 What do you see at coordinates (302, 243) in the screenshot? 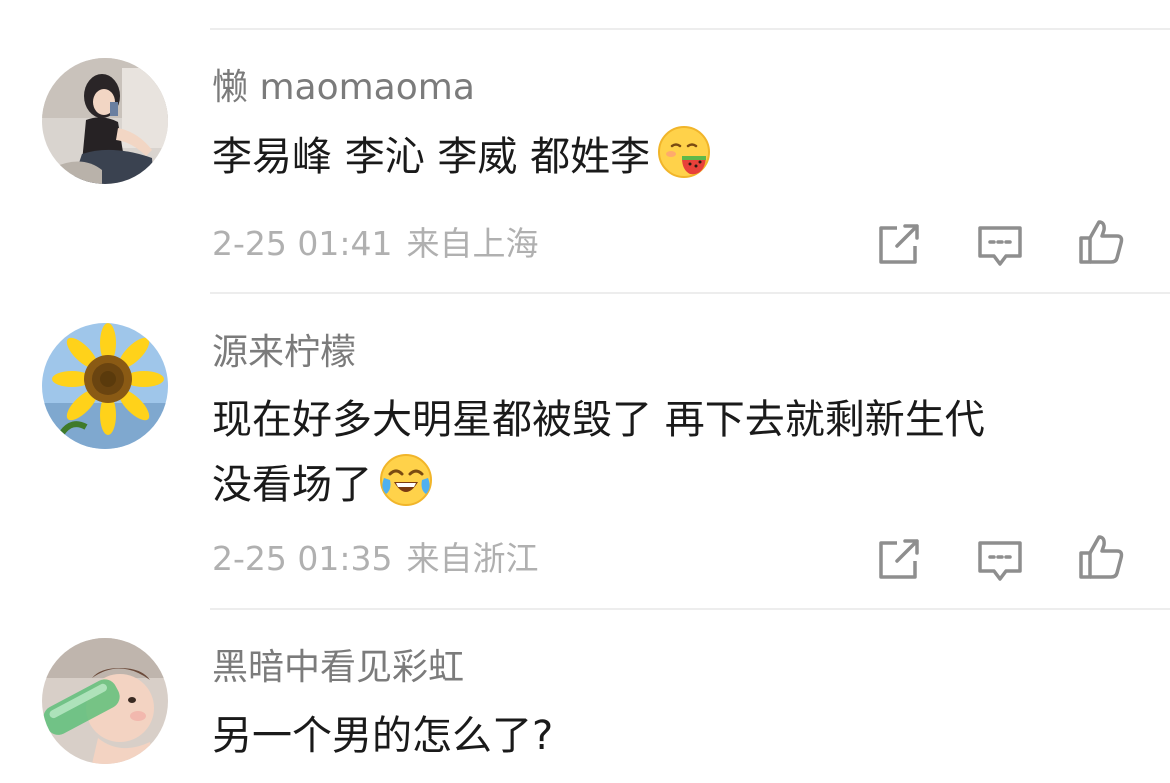
I see `comment-time: 2-25 01:41` at bounding box center [302, 243].